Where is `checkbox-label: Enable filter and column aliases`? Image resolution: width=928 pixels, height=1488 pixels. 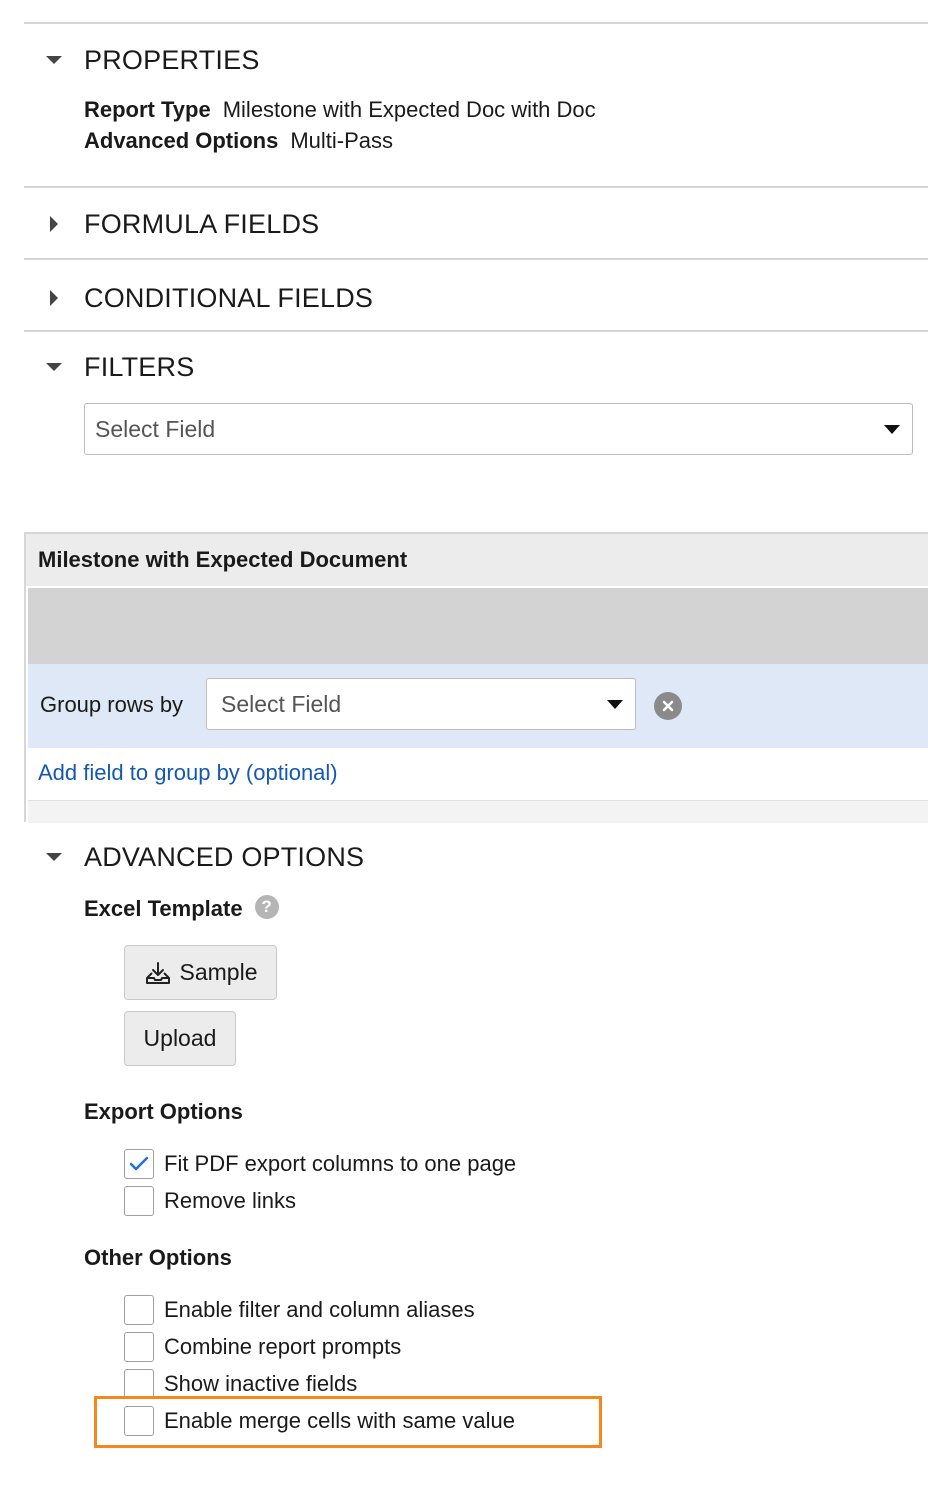
checkbox-label: Enable filter and column aliases is located at coordinates (319, 1309).